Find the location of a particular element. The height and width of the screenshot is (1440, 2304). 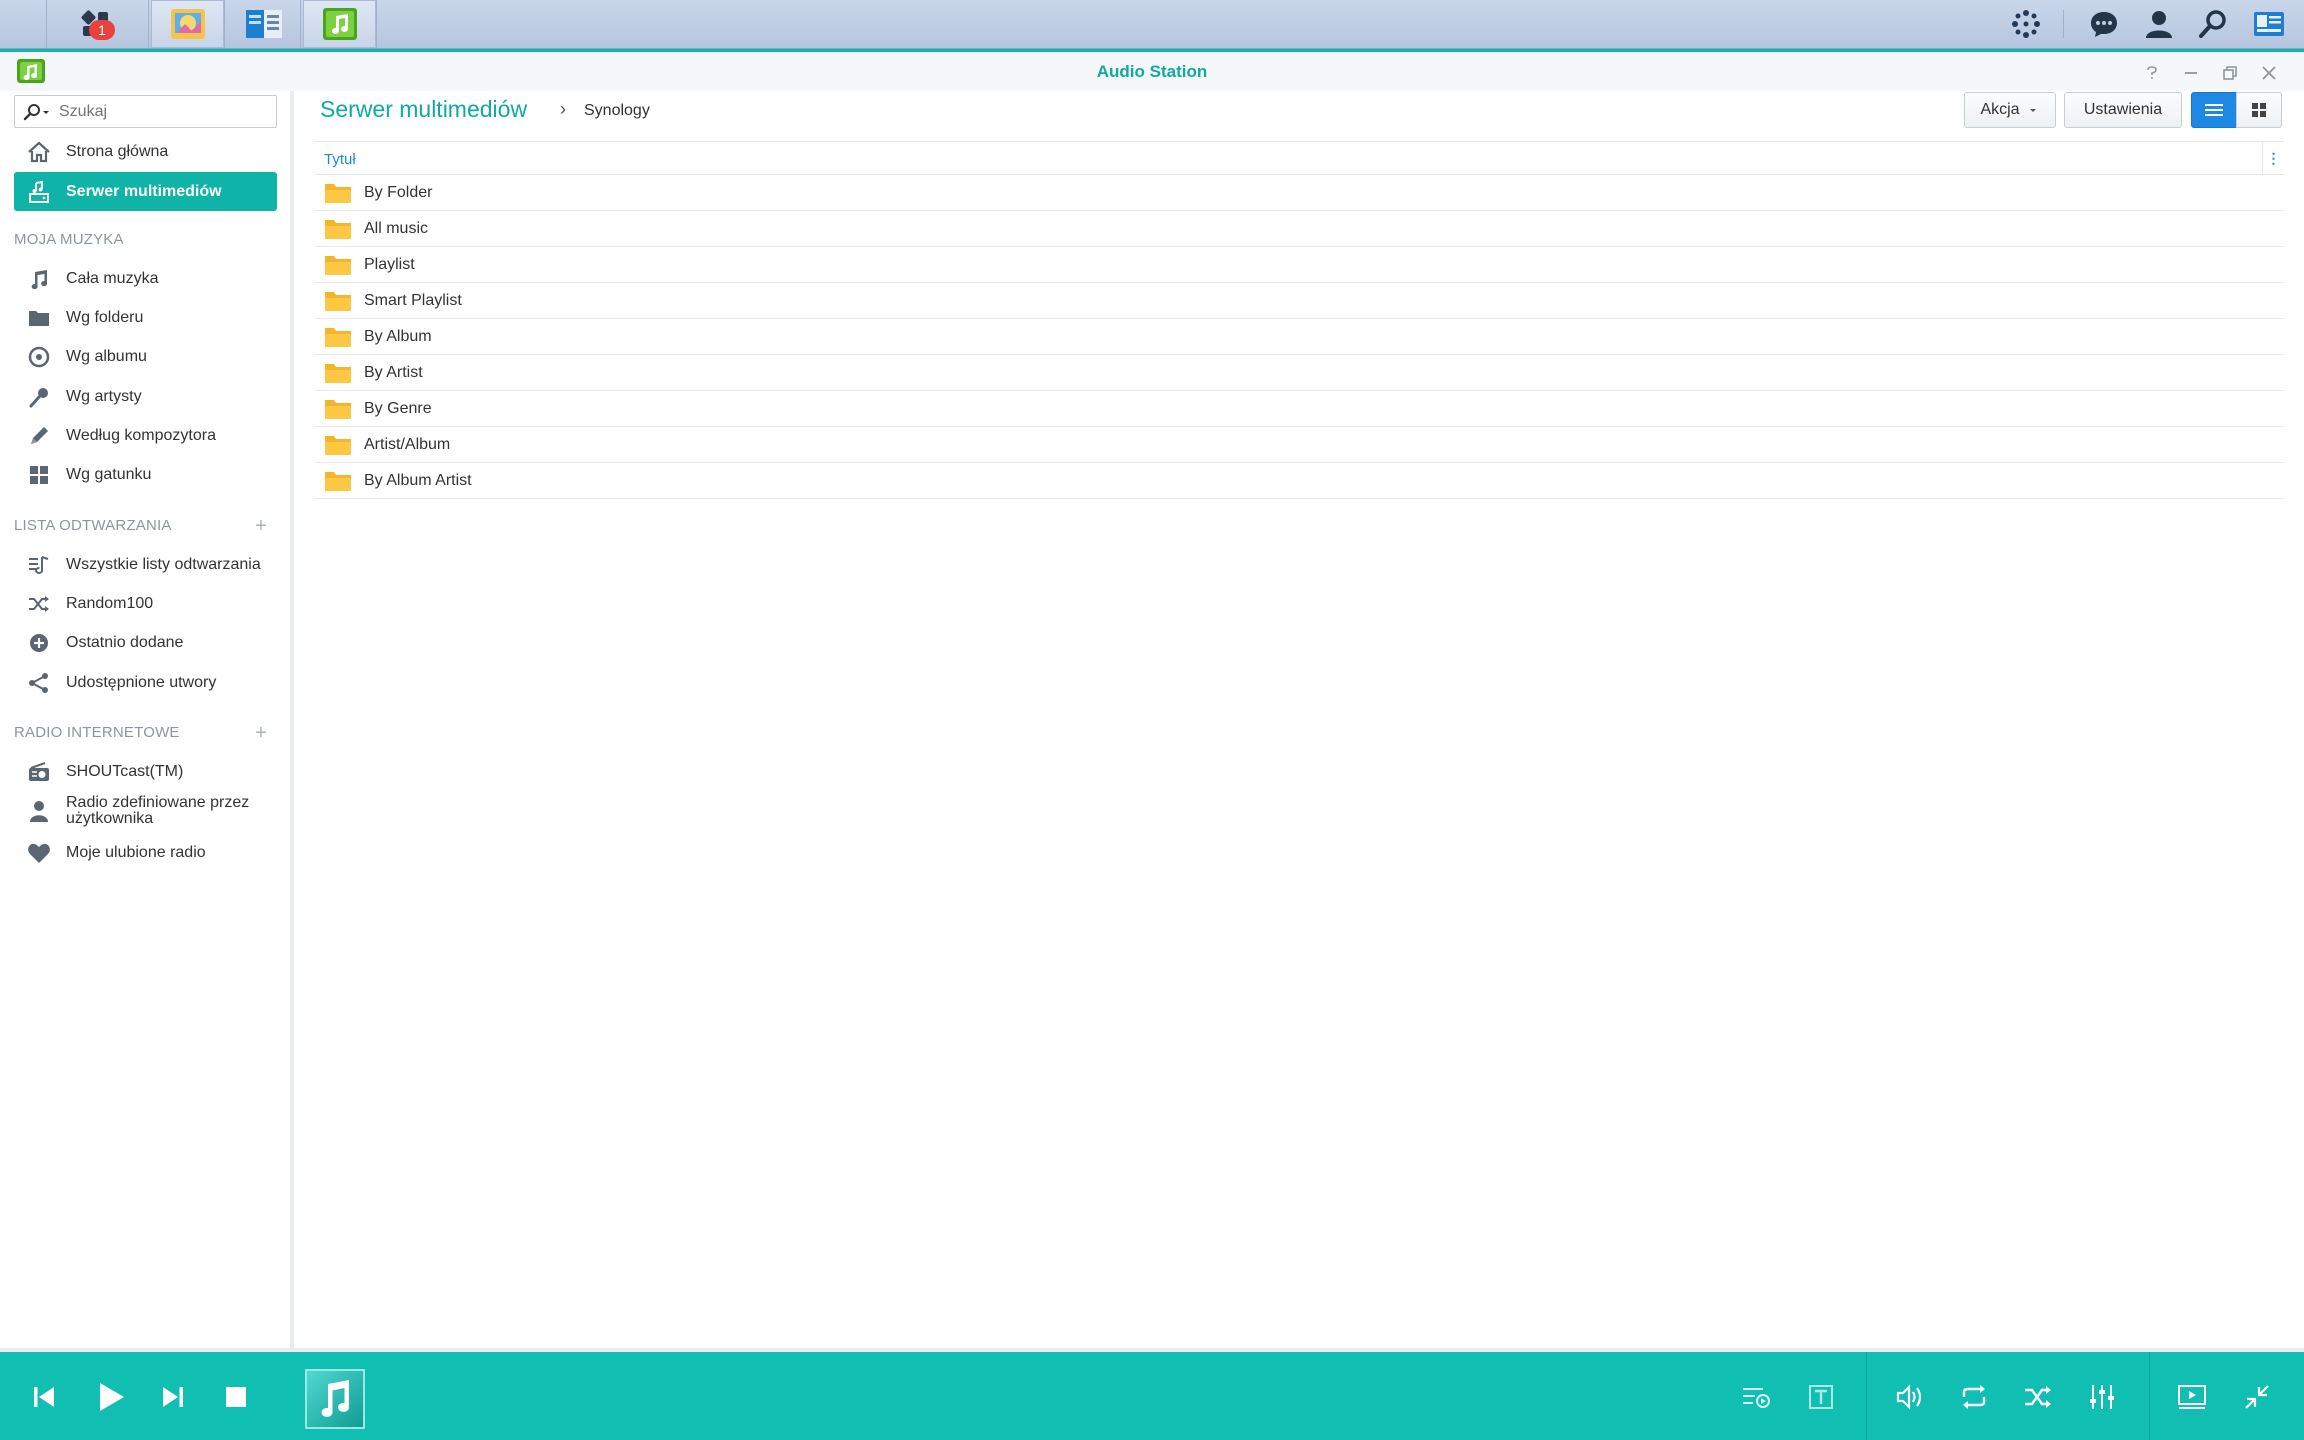

add-playlist-button: + is located at coordinates (261, 526).